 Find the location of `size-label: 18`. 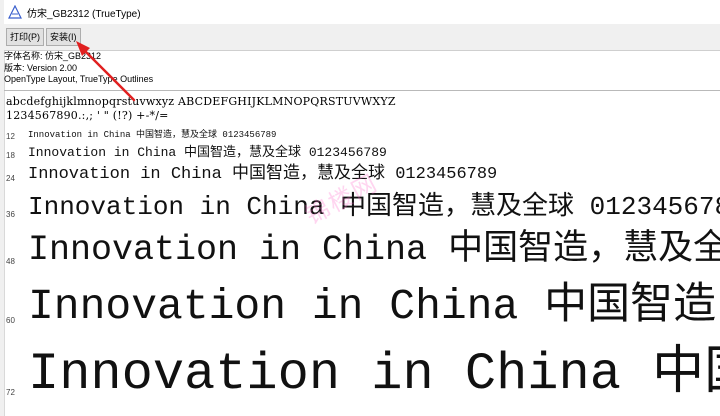

size-label: 18 is located at coordinates (10, 155).